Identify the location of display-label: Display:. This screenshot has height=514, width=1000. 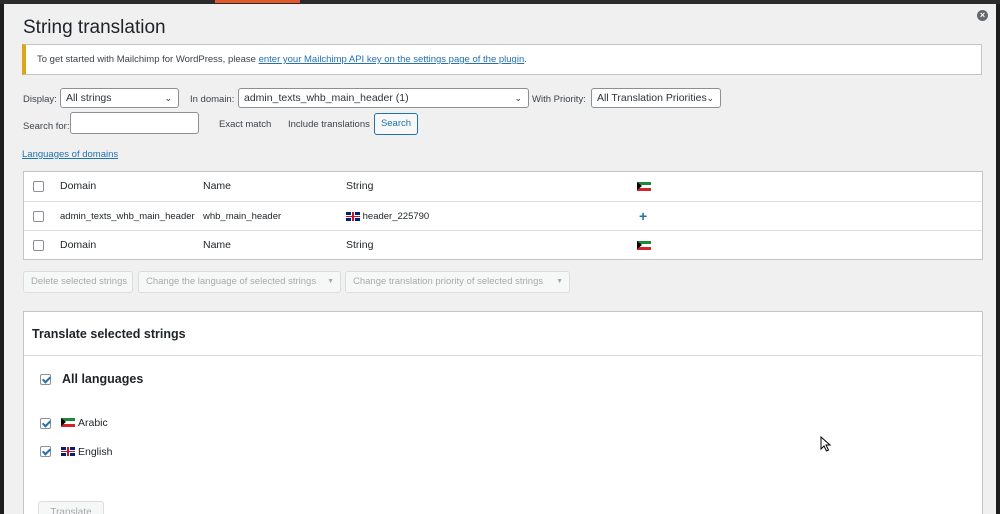
(40, 99).